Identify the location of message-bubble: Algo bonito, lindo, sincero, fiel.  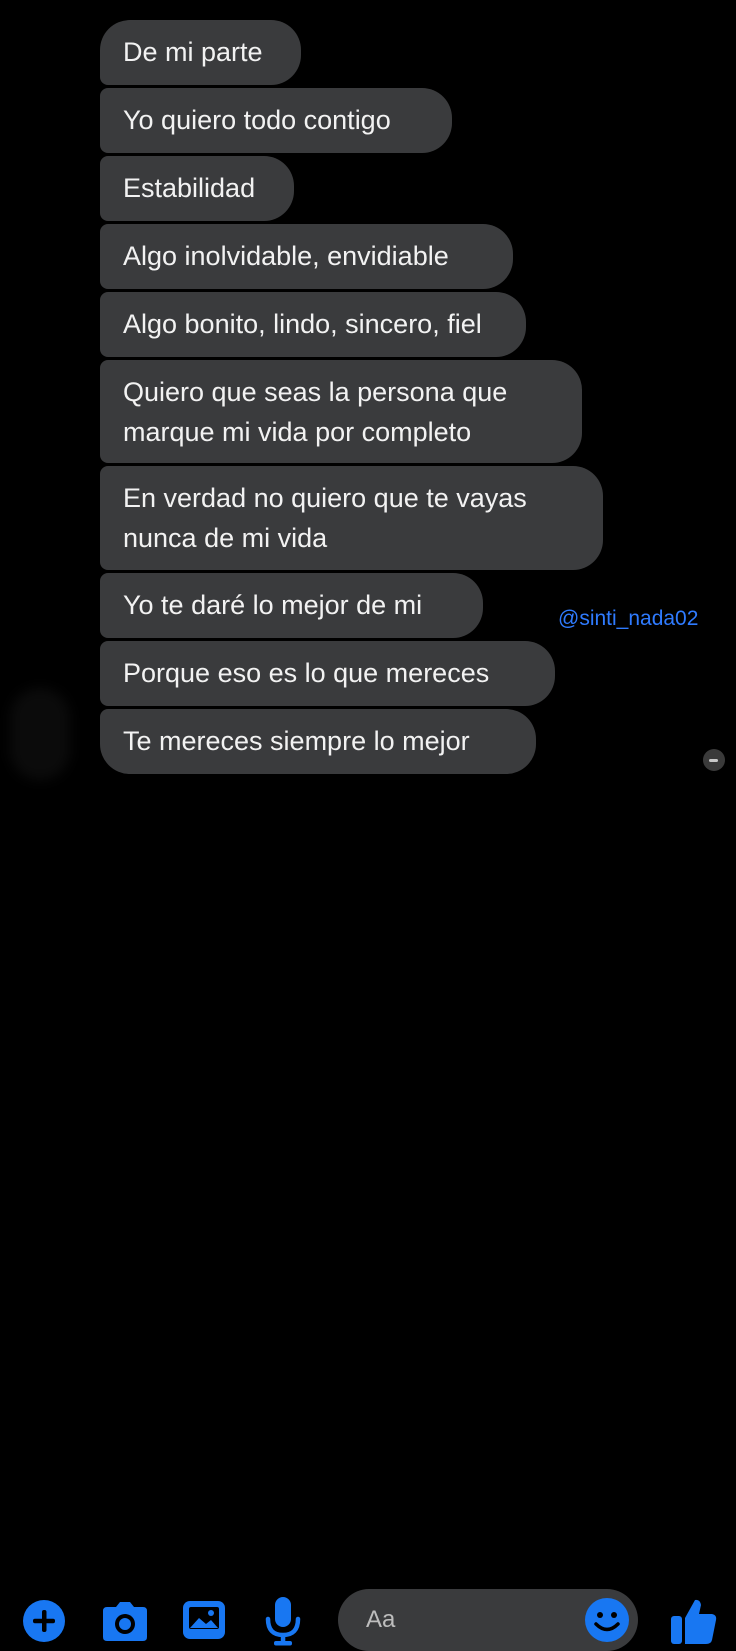
(313, 324).